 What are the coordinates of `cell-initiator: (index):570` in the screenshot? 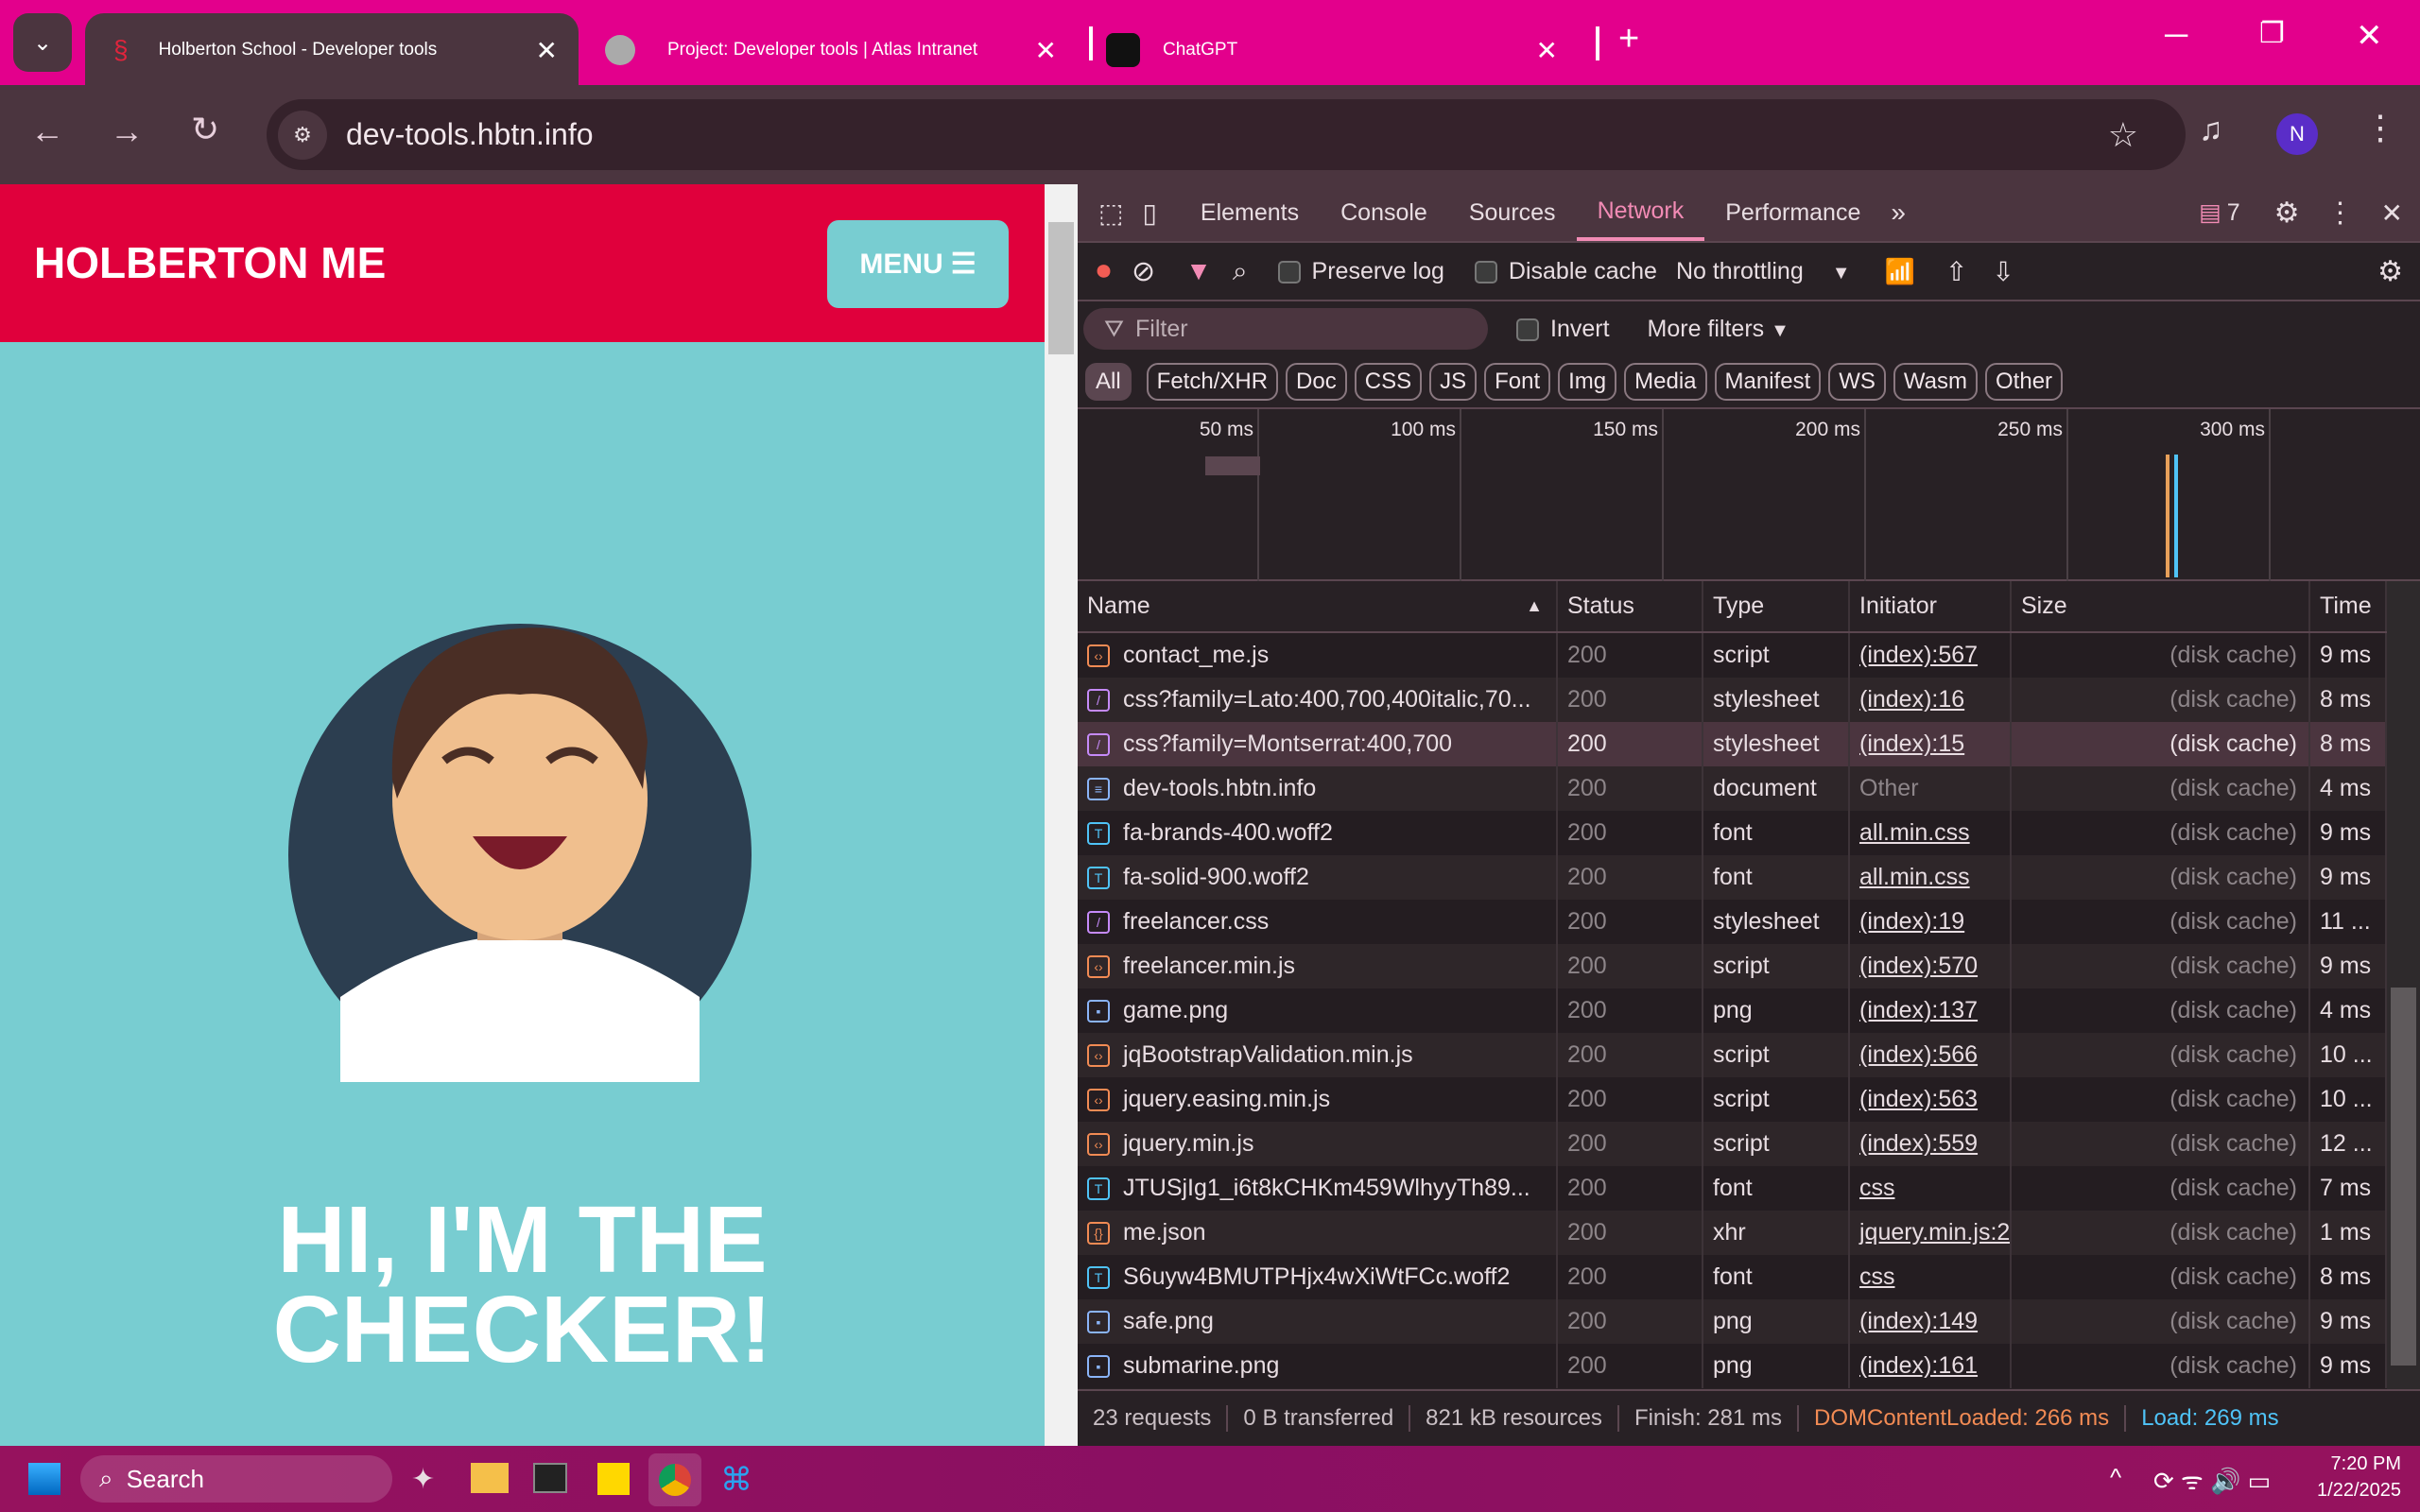 It's located at (1931, 966).